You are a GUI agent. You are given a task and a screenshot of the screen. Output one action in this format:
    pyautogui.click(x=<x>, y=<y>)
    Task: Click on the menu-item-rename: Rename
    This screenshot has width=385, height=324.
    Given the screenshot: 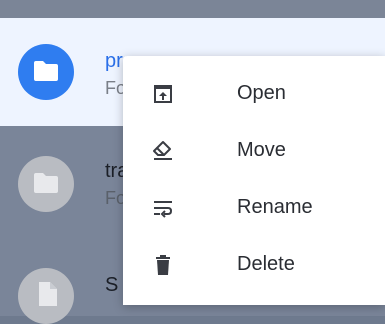 What is the action you would take?
    pyautogui.click(x=254, y=208)
    